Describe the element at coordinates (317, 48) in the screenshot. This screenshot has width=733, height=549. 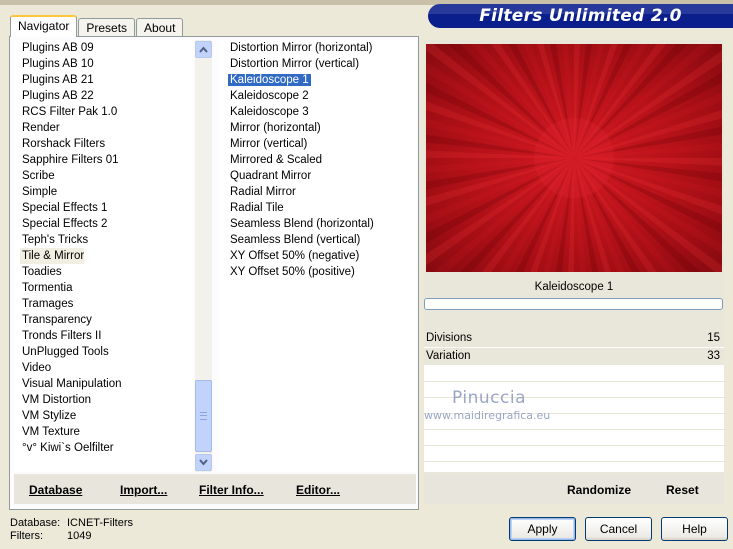
I see `filter-item: Distortion Mirror (horizontal)` at that location.